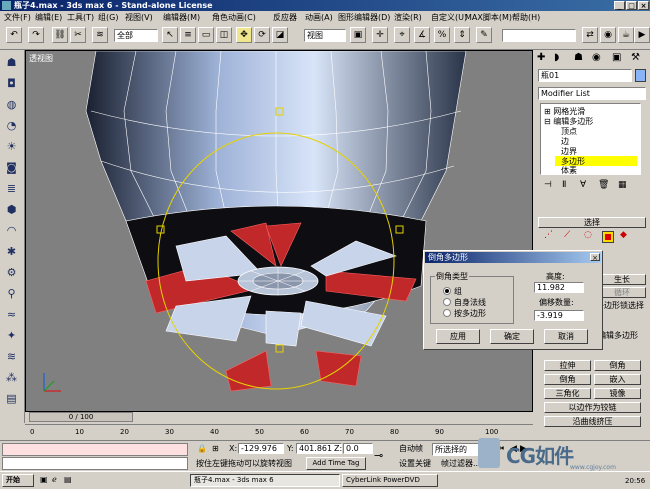 This screenshot has width=650, height=489. What do you see at coordinates (11, 398) in the screenshot?
I see `compound-icon: ▤` at bounding box center [11, 398].